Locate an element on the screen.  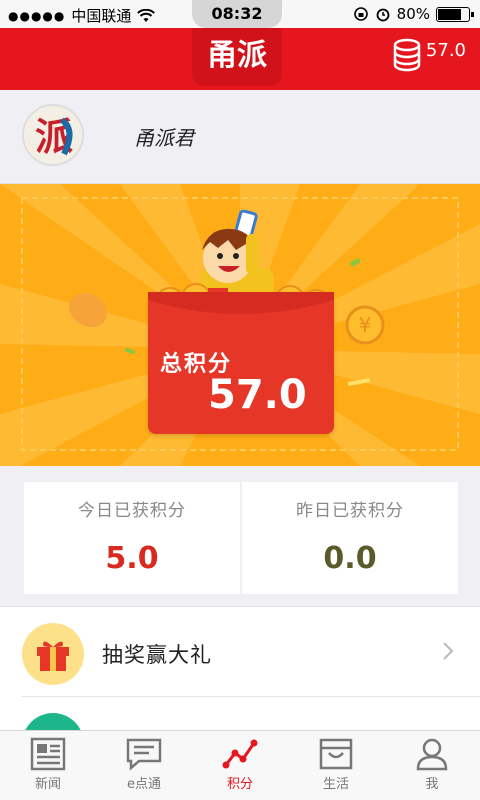
tab-news: 新闻 is located at coordinates (48, 765).